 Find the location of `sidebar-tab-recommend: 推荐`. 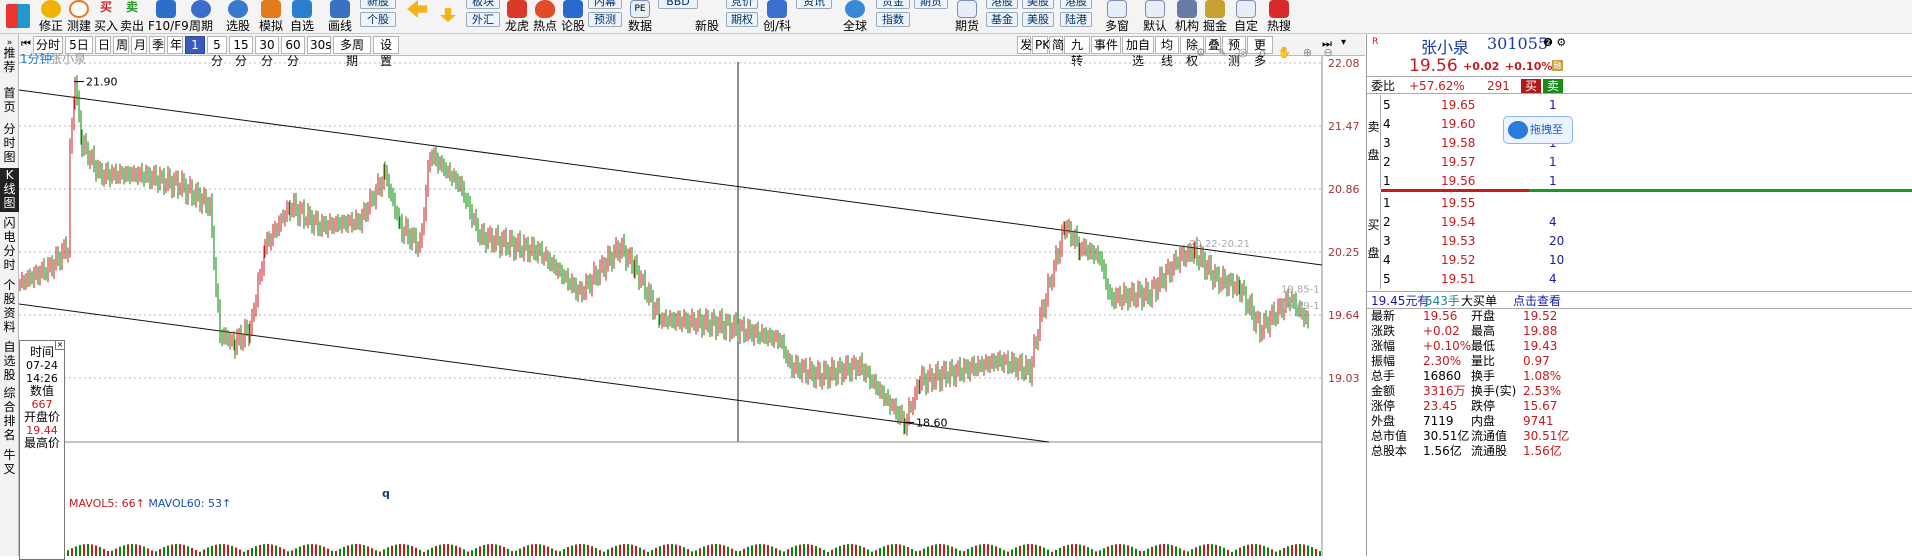

sidebar-tab-recommend: 推荐 is located at coordinates (9, 61).